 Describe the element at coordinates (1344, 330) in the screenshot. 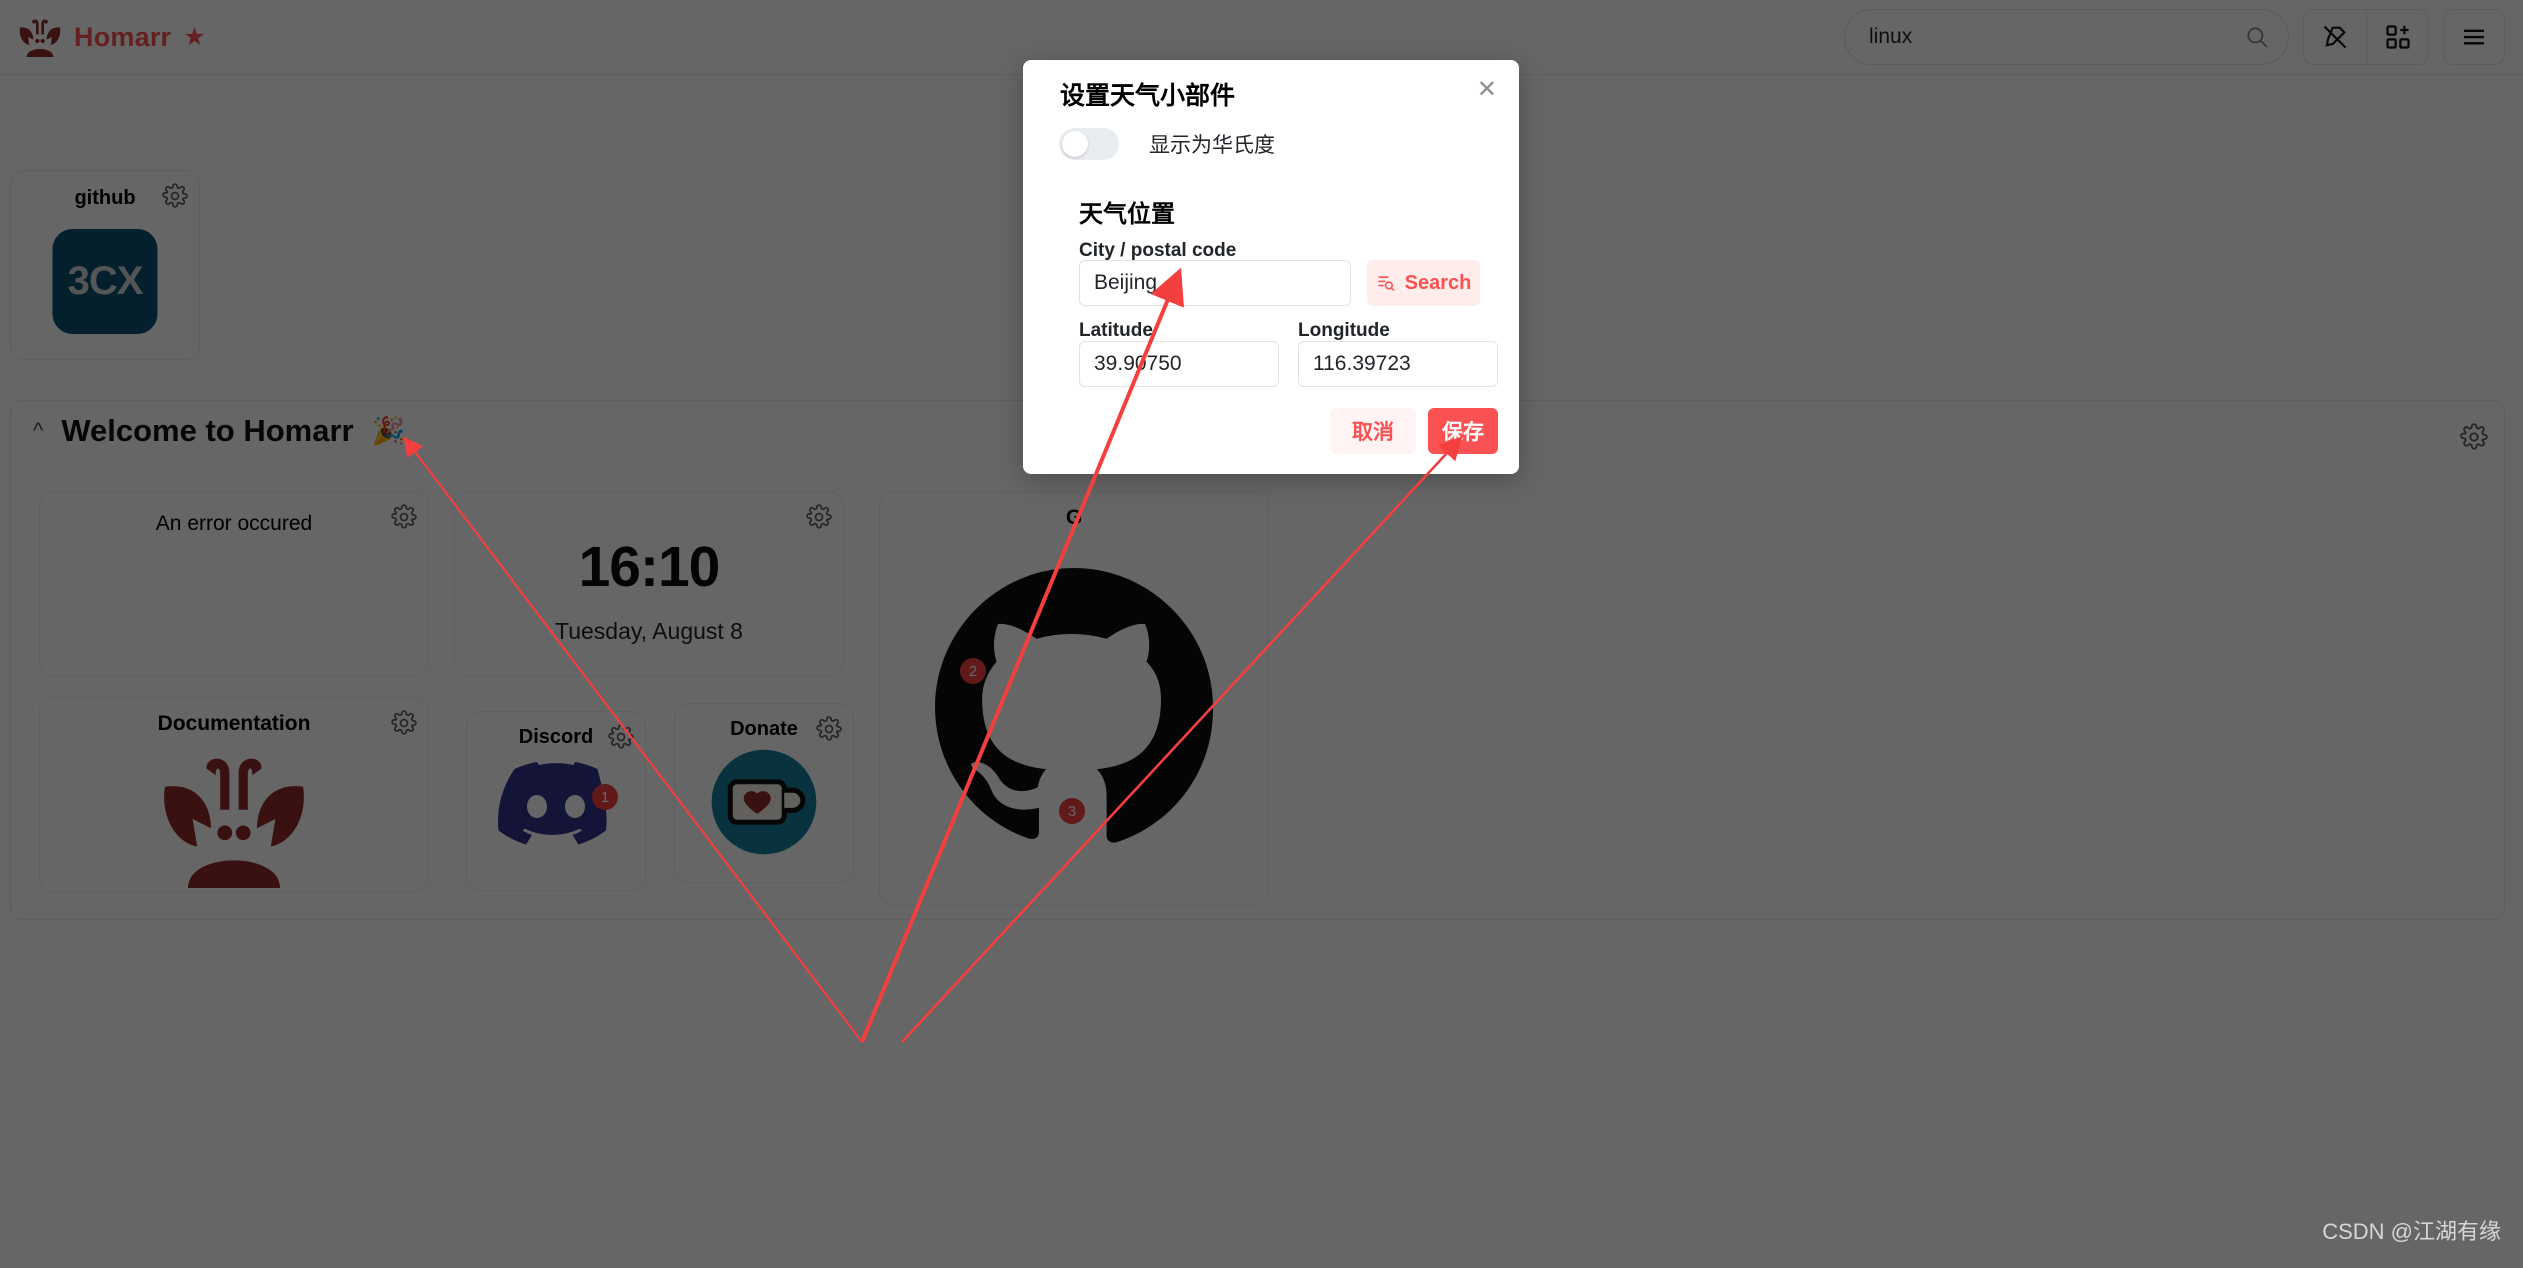

I see `longitude-field-label: Longitude` at that location.